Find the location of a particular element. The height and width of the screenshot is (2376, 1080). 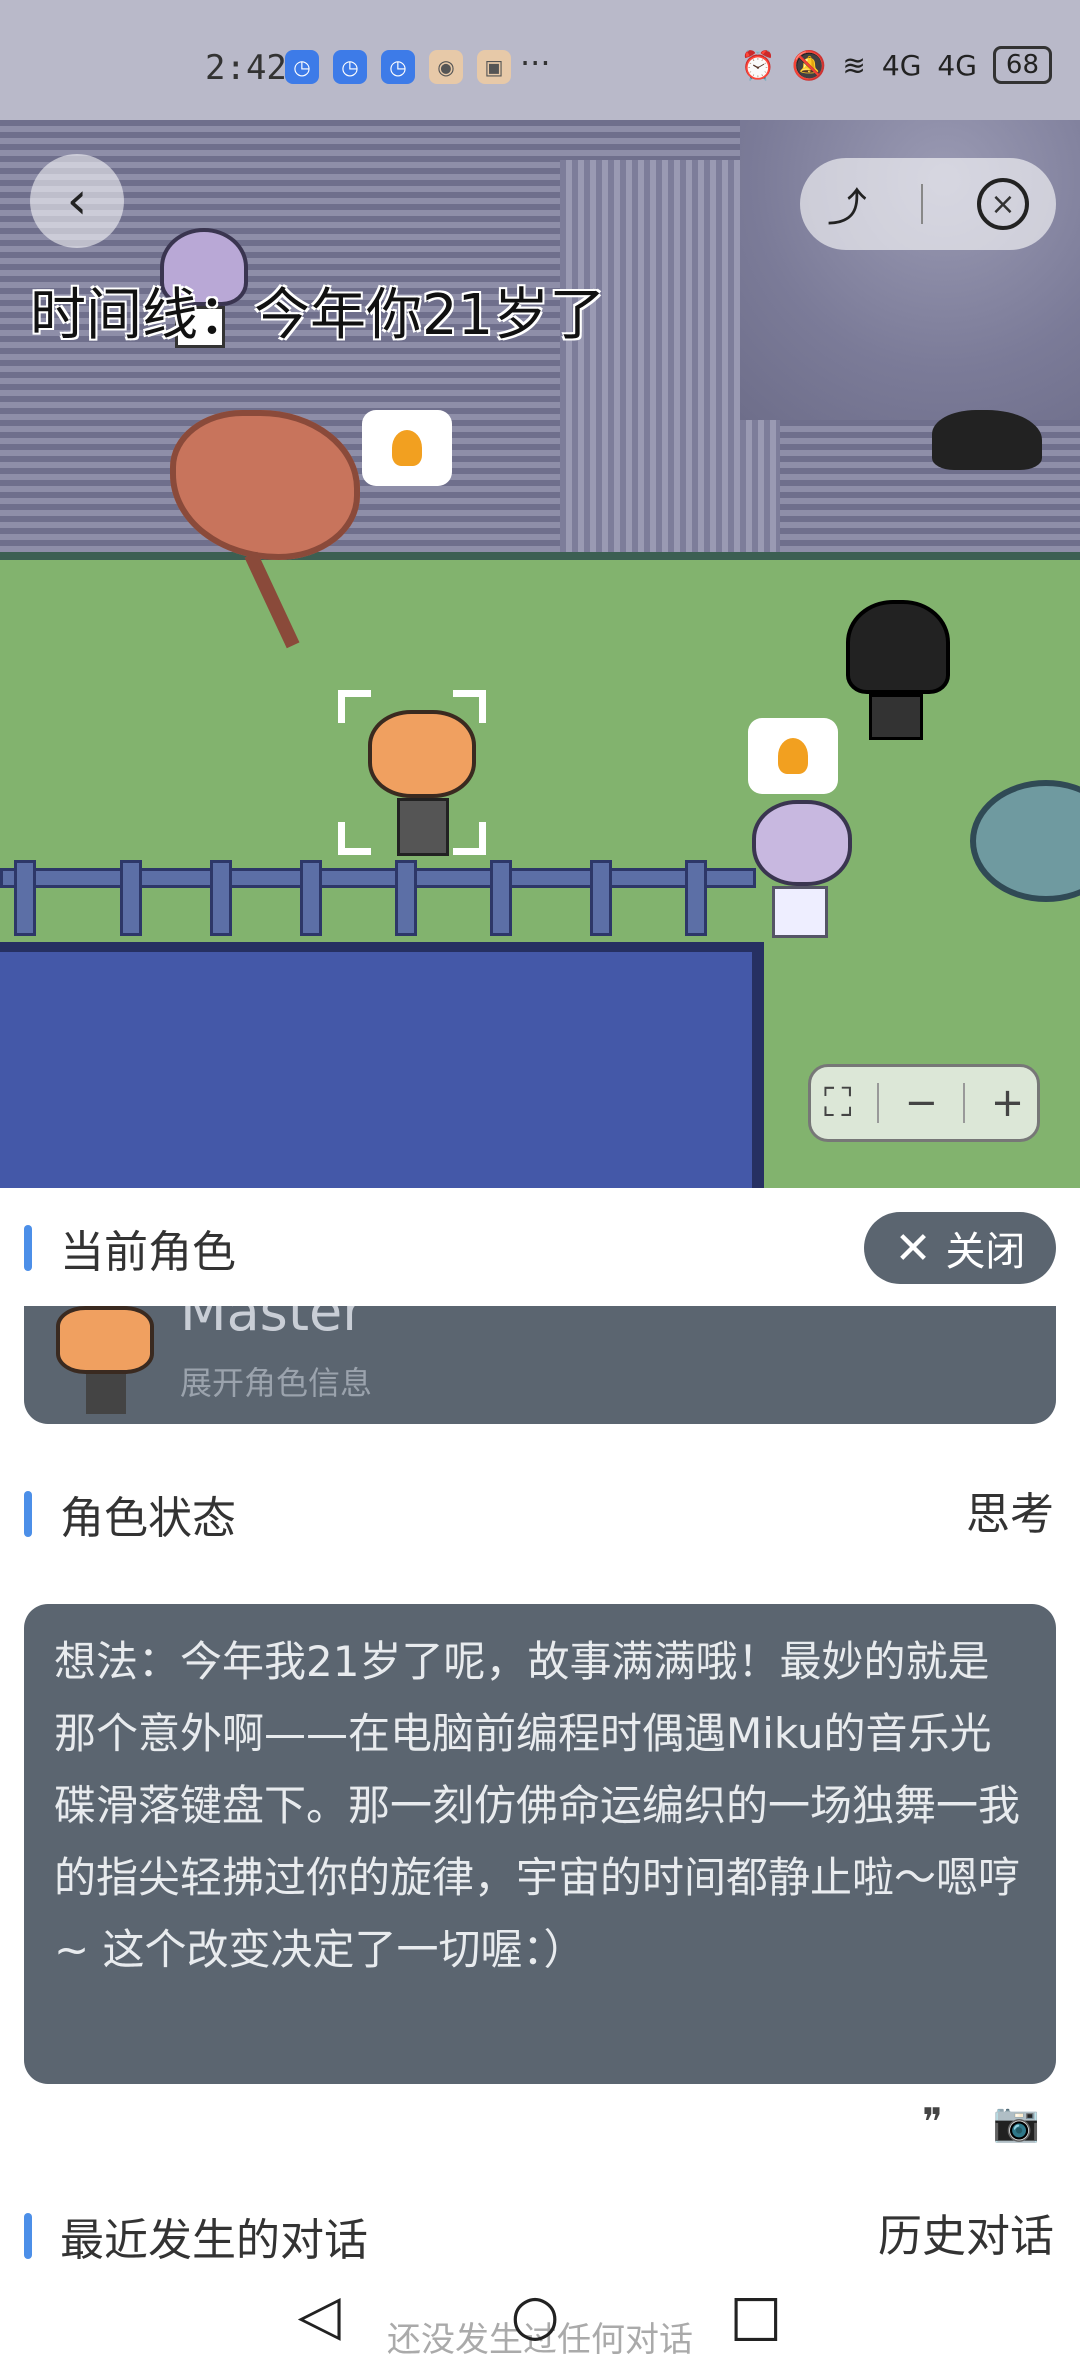

close-label: 关闭 is located at coordinates (985, 1252).